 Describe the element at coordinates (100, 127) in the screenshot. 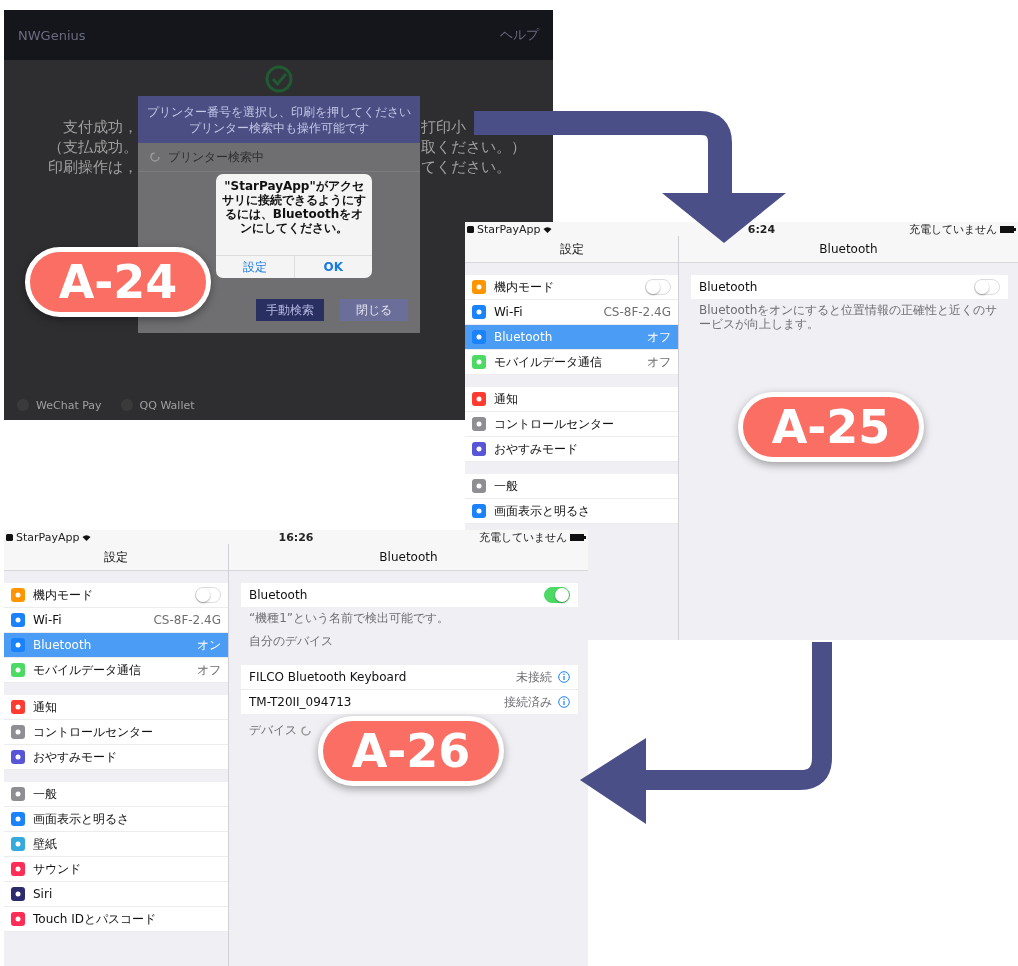

I see `message-text: 支付成功，` at that location.